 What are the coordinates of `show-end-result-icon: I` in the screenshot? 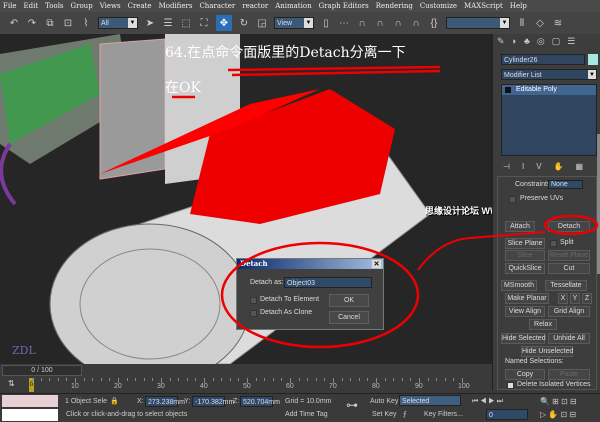 It's located at (523, 166).